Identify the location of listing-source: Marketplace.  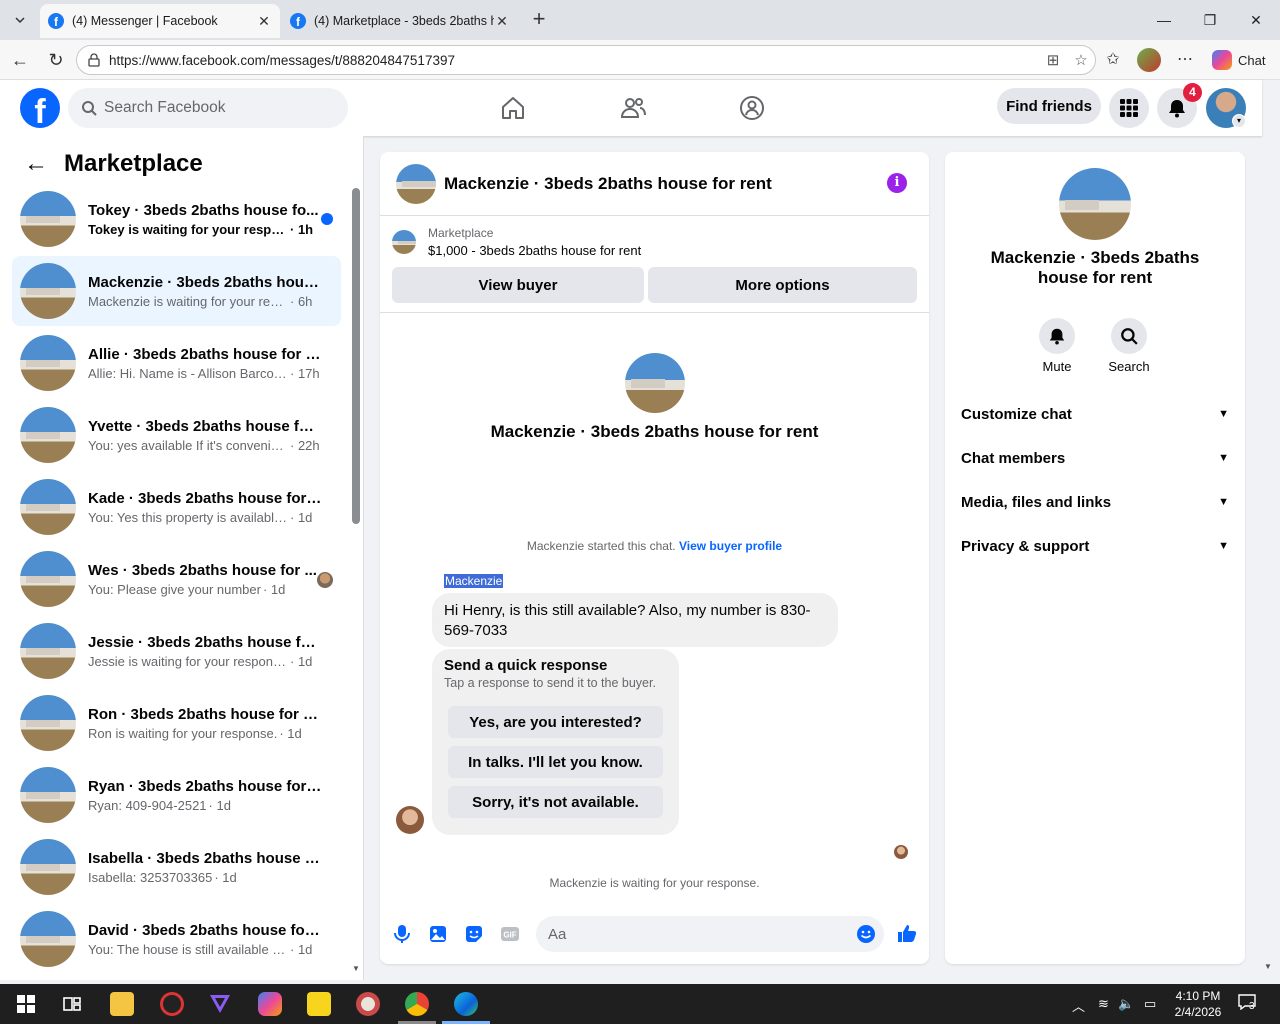
(461, 233).